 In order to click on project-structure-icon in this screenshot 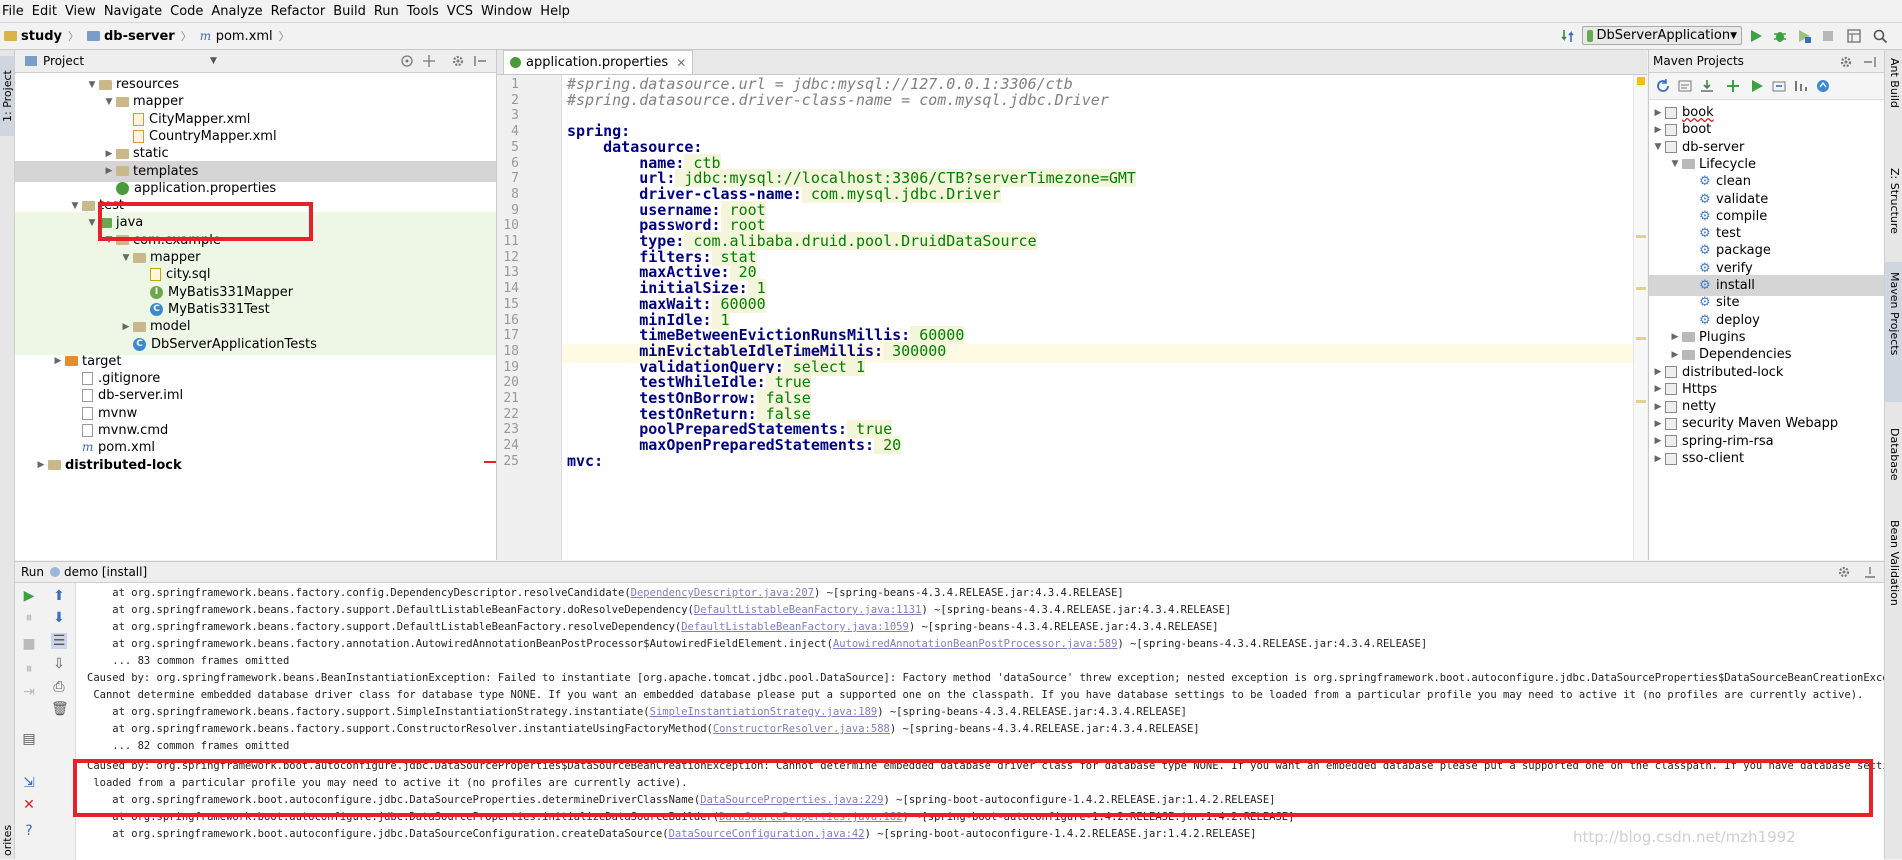, I will do `click(1854, 36)`.